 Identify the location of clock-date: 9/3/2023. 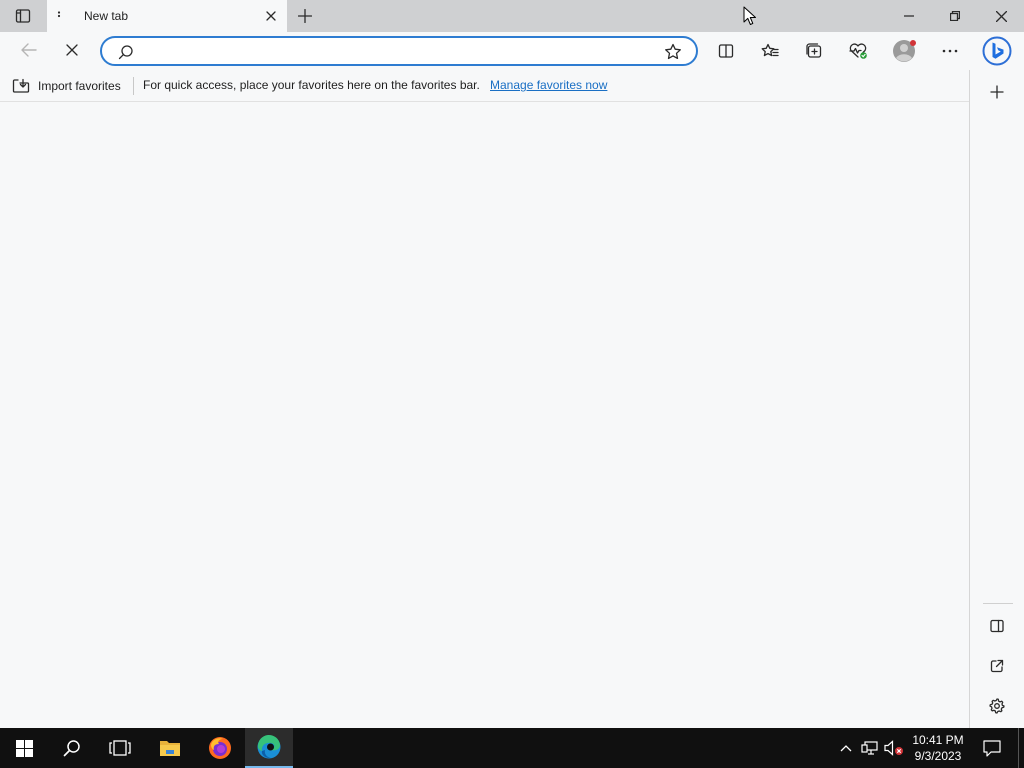
(938, 756).